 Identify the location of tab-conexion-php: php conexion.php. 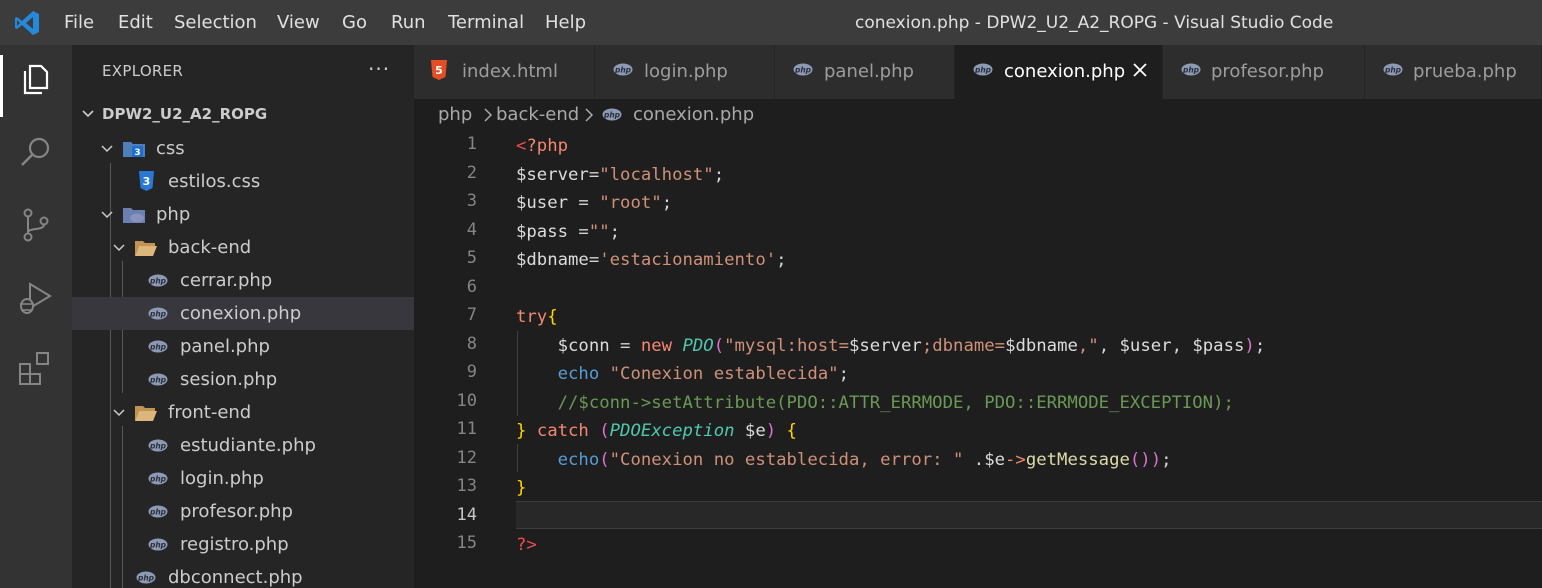
(1059, 72).